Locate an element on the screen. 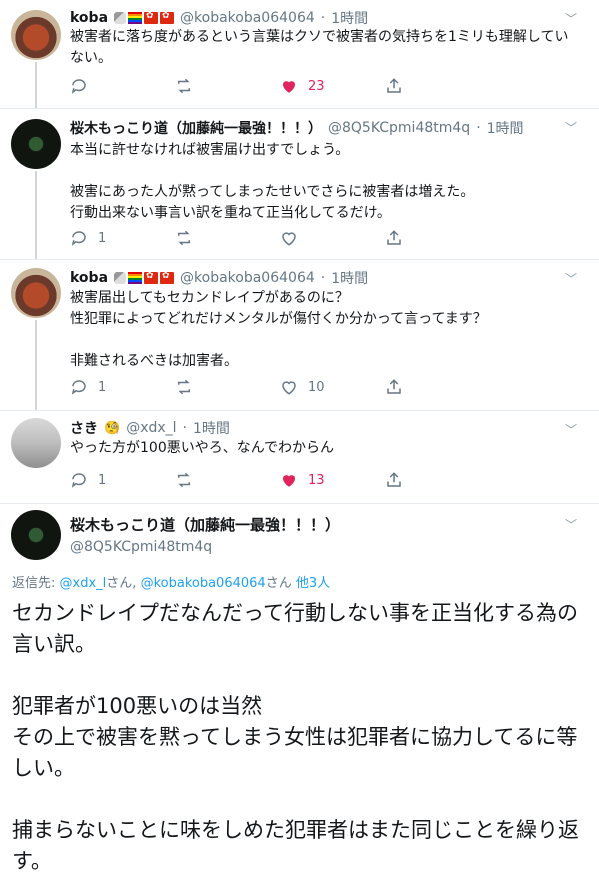  reply-to-separator: さん is located at coordinates (278, 583).